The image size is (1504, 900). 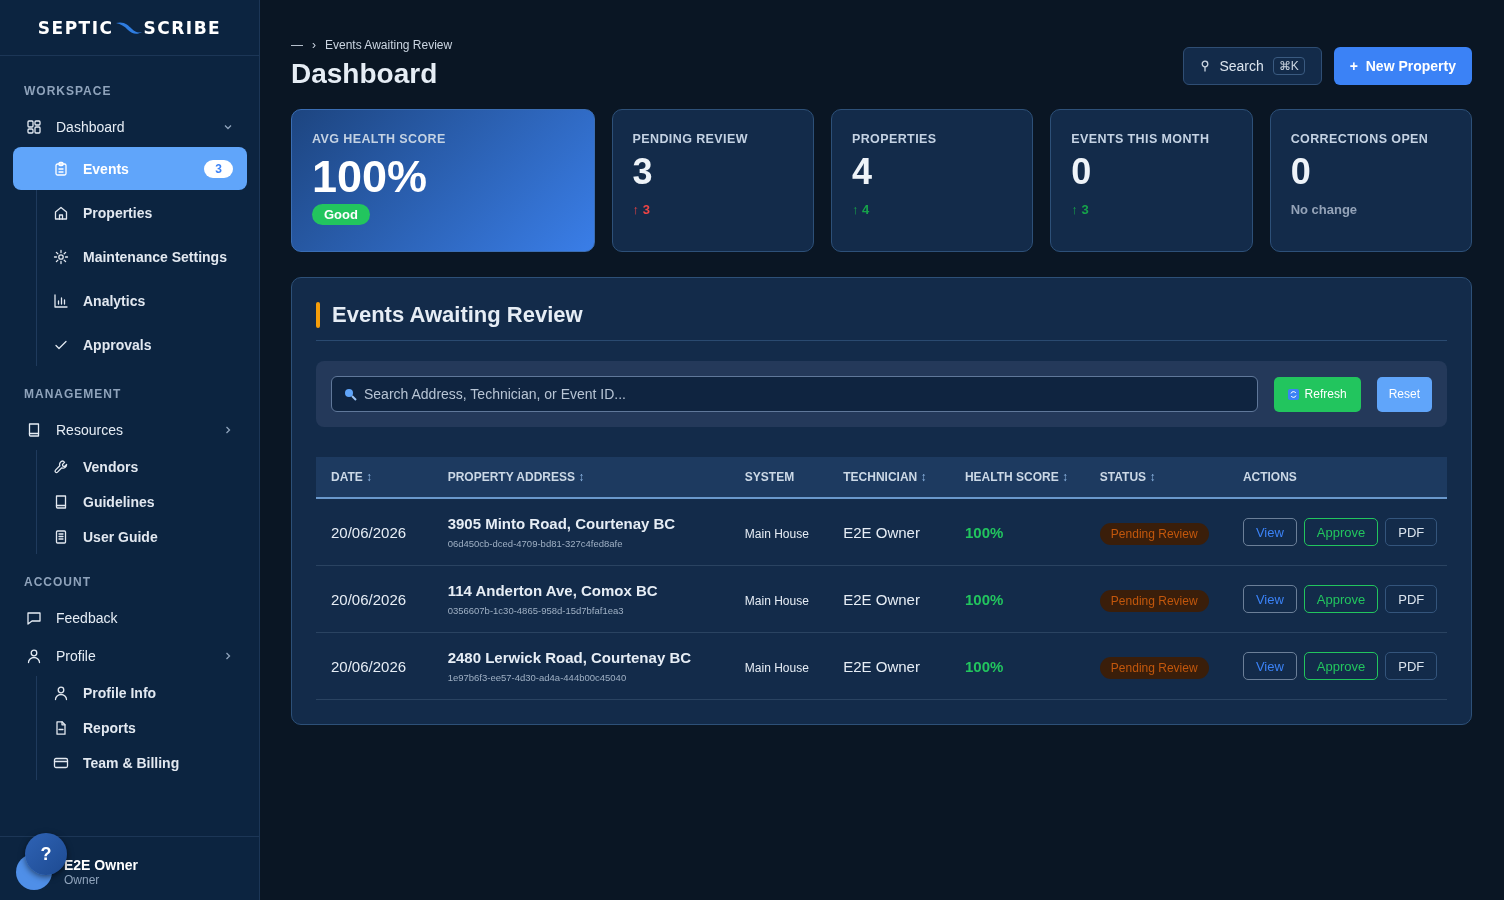 I want to click on sidebar-item: Properties, so click(x=130, y=212).